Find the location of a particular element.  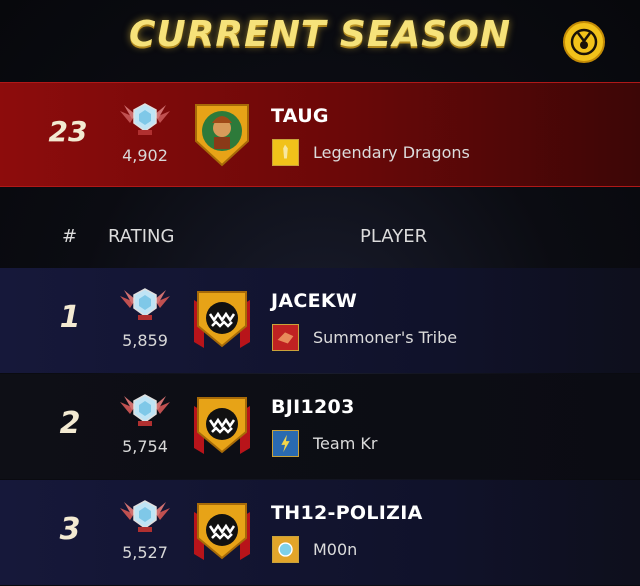

player-name: TH12-POLIZIA is located at coordinates (347, 513).